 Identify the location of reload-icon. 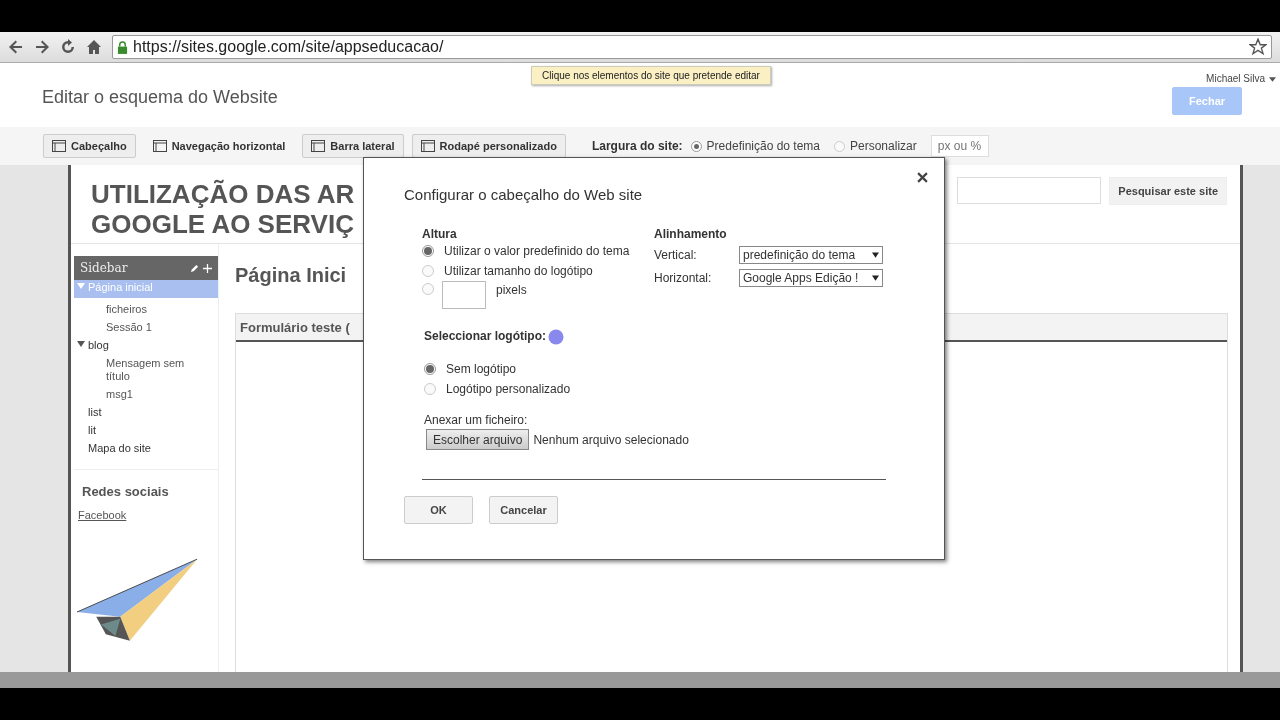
(68, 47).